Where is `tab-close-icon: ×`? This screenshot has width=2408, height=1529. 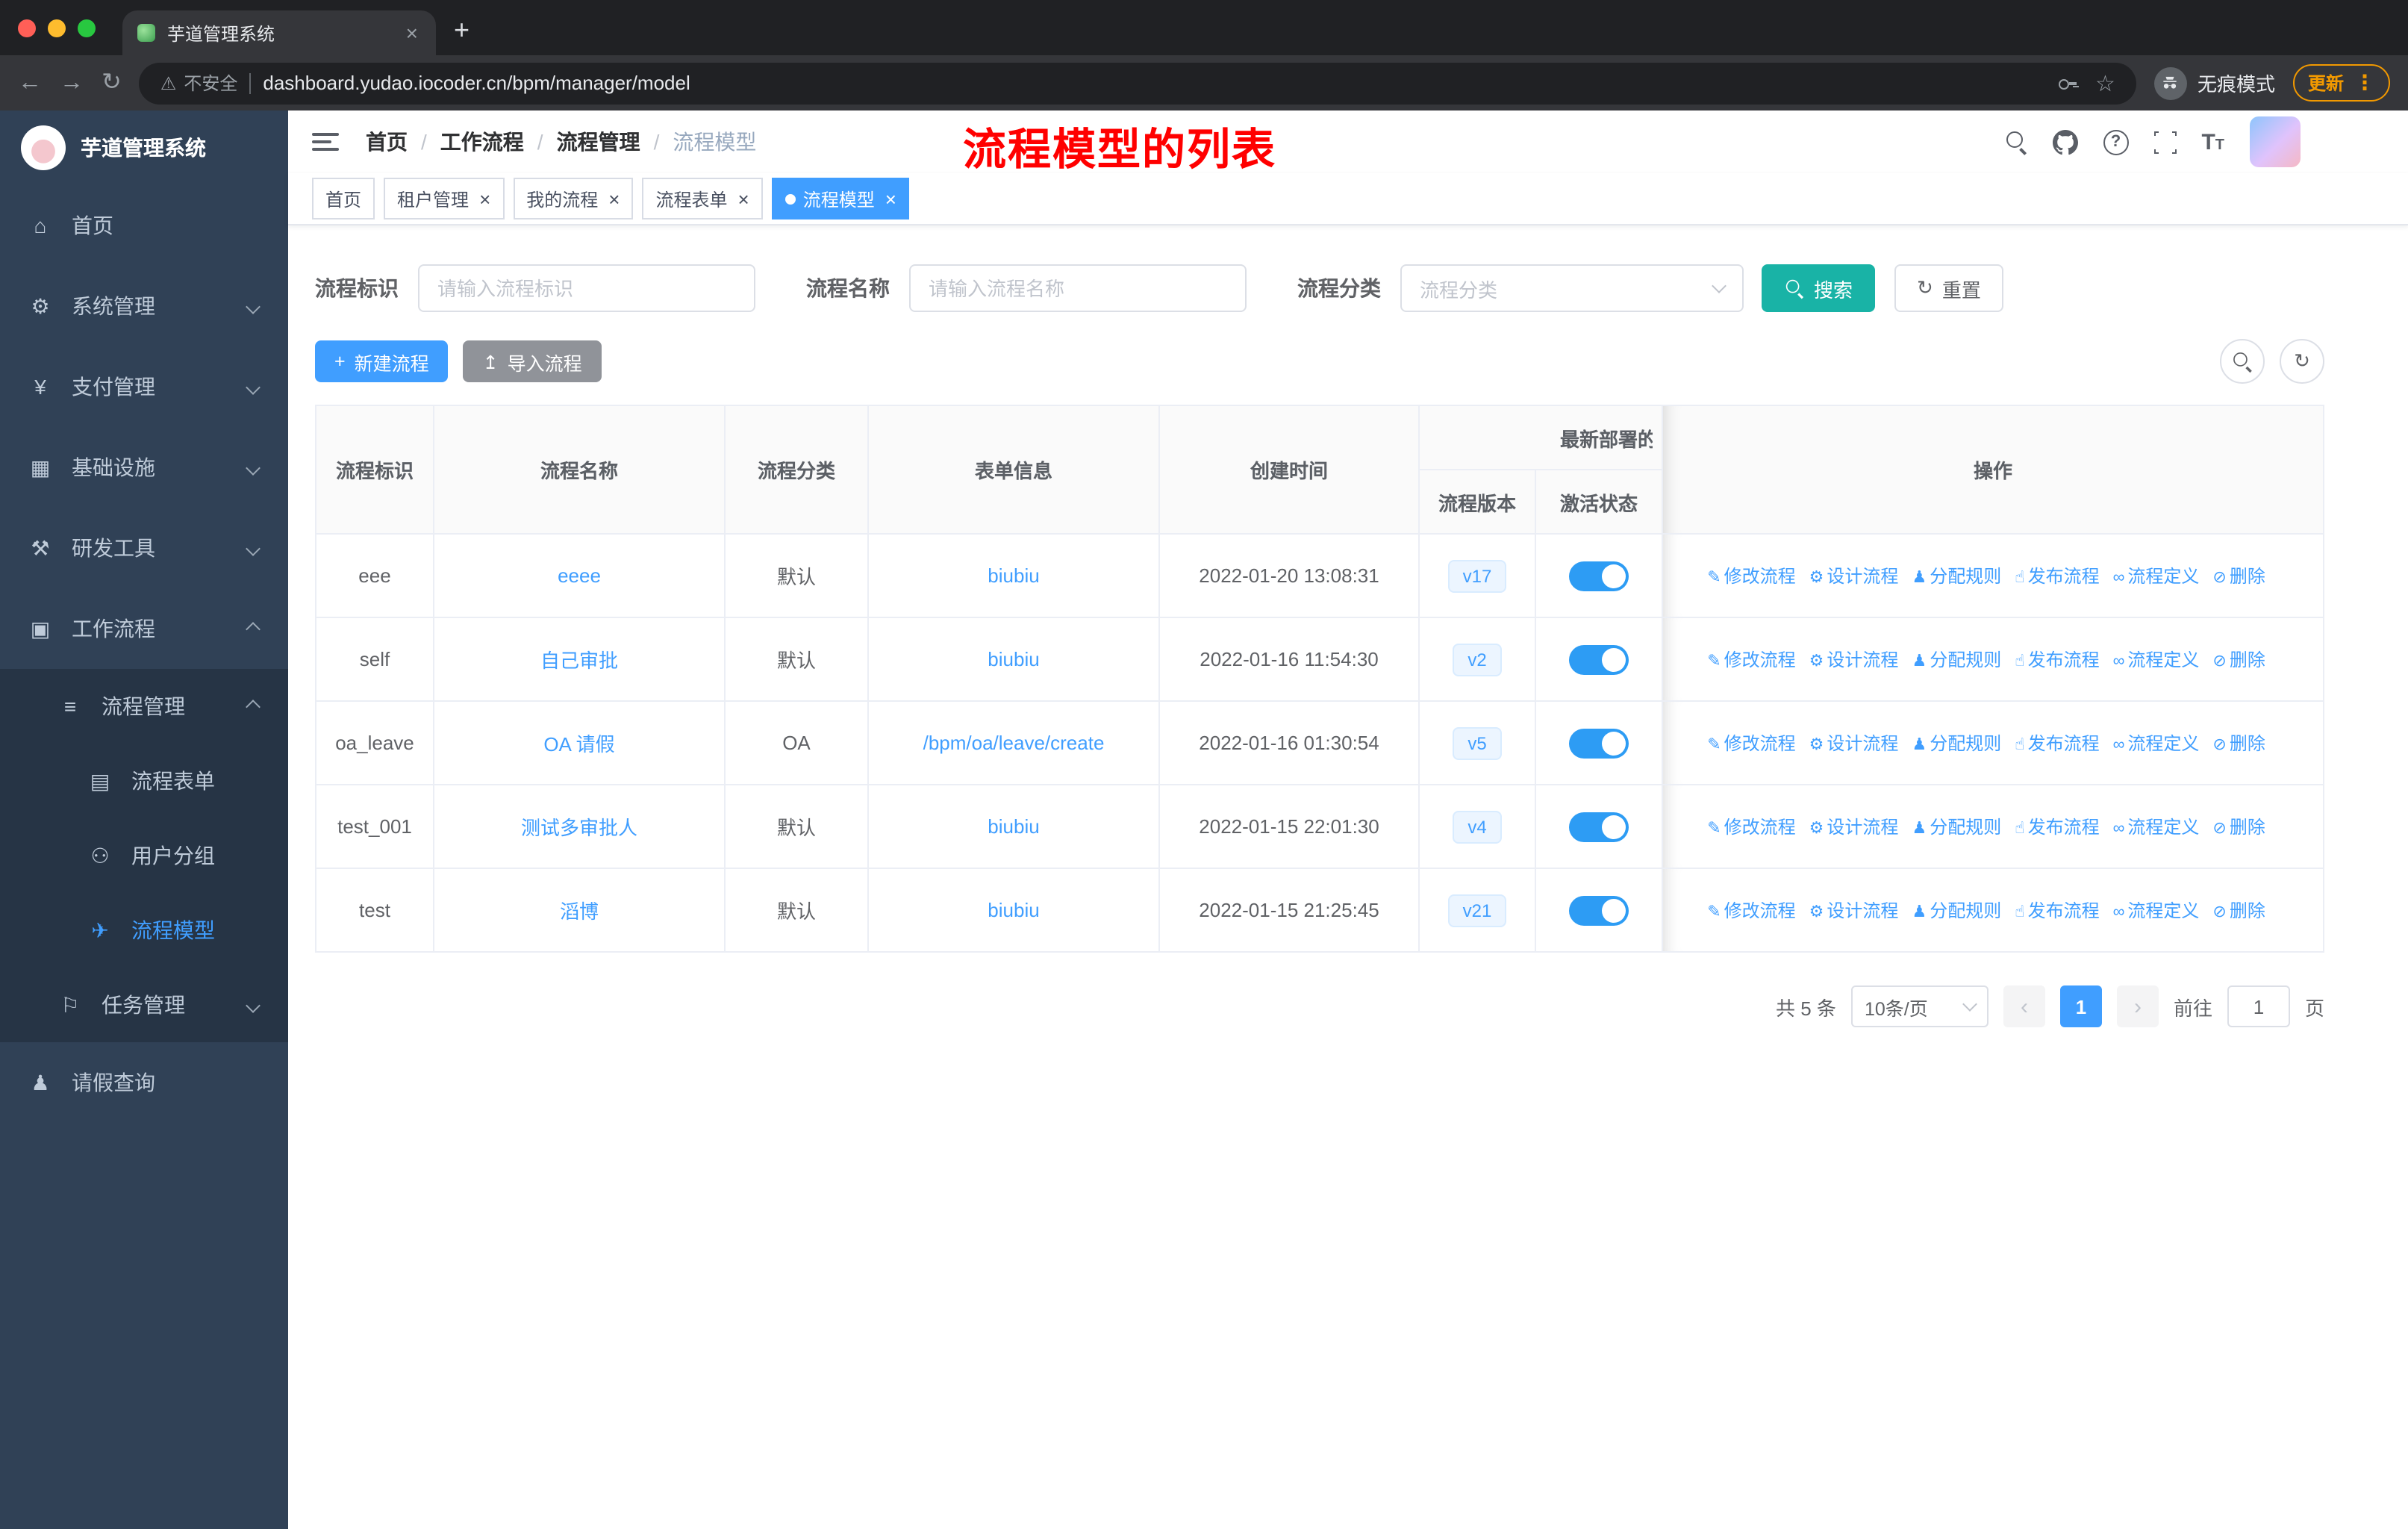 tab-close-icon: × is located at coordinates (412, 33).